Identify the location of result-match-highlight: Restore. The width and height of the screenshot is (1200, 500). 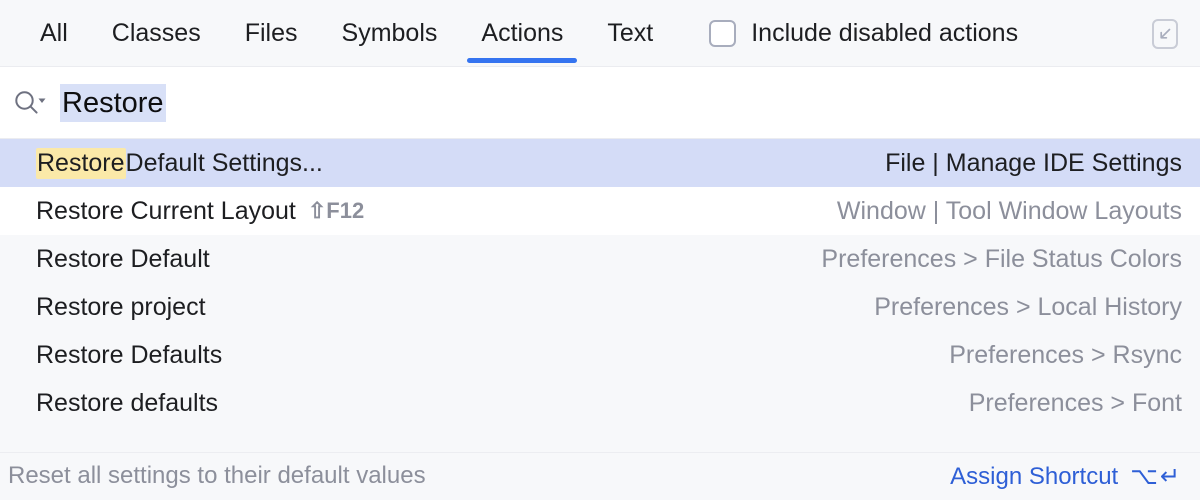
(81, 163).